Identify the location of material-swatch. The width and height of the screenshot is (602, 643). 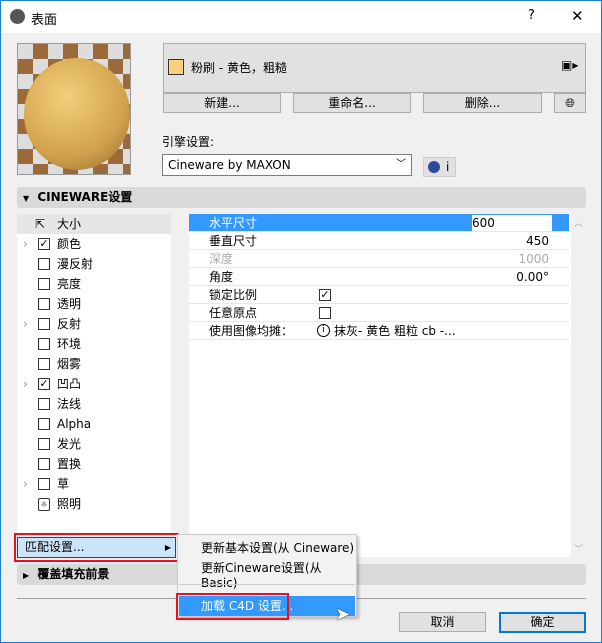
(176, 67).